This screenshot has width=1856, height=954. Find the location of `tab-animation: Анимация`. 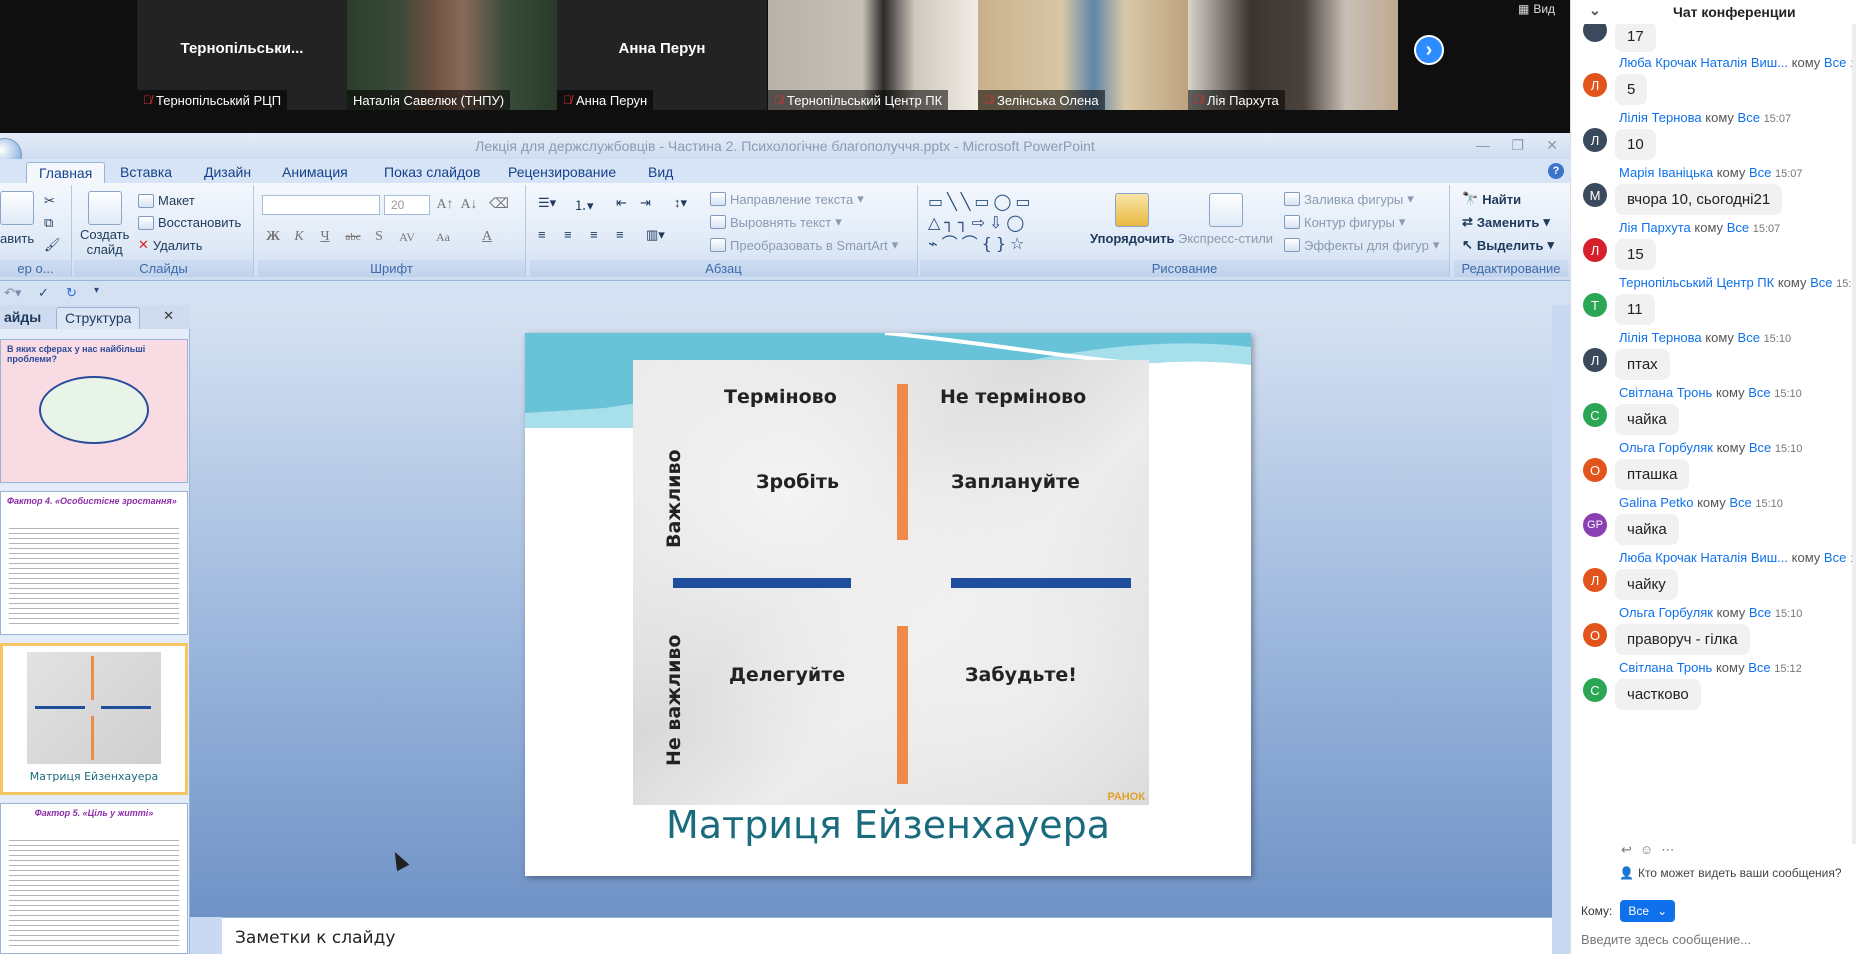

tab-animation: Анимация is located at coordinates (315, 172).